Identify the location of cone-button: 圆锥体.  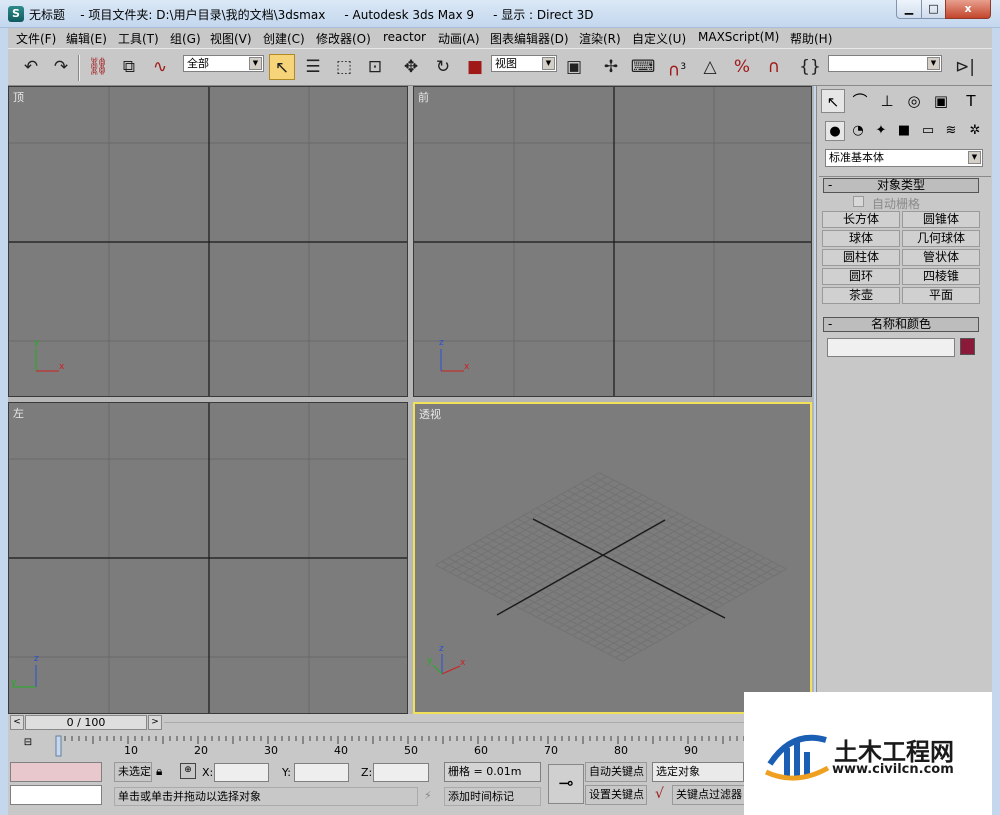
(941, 219).